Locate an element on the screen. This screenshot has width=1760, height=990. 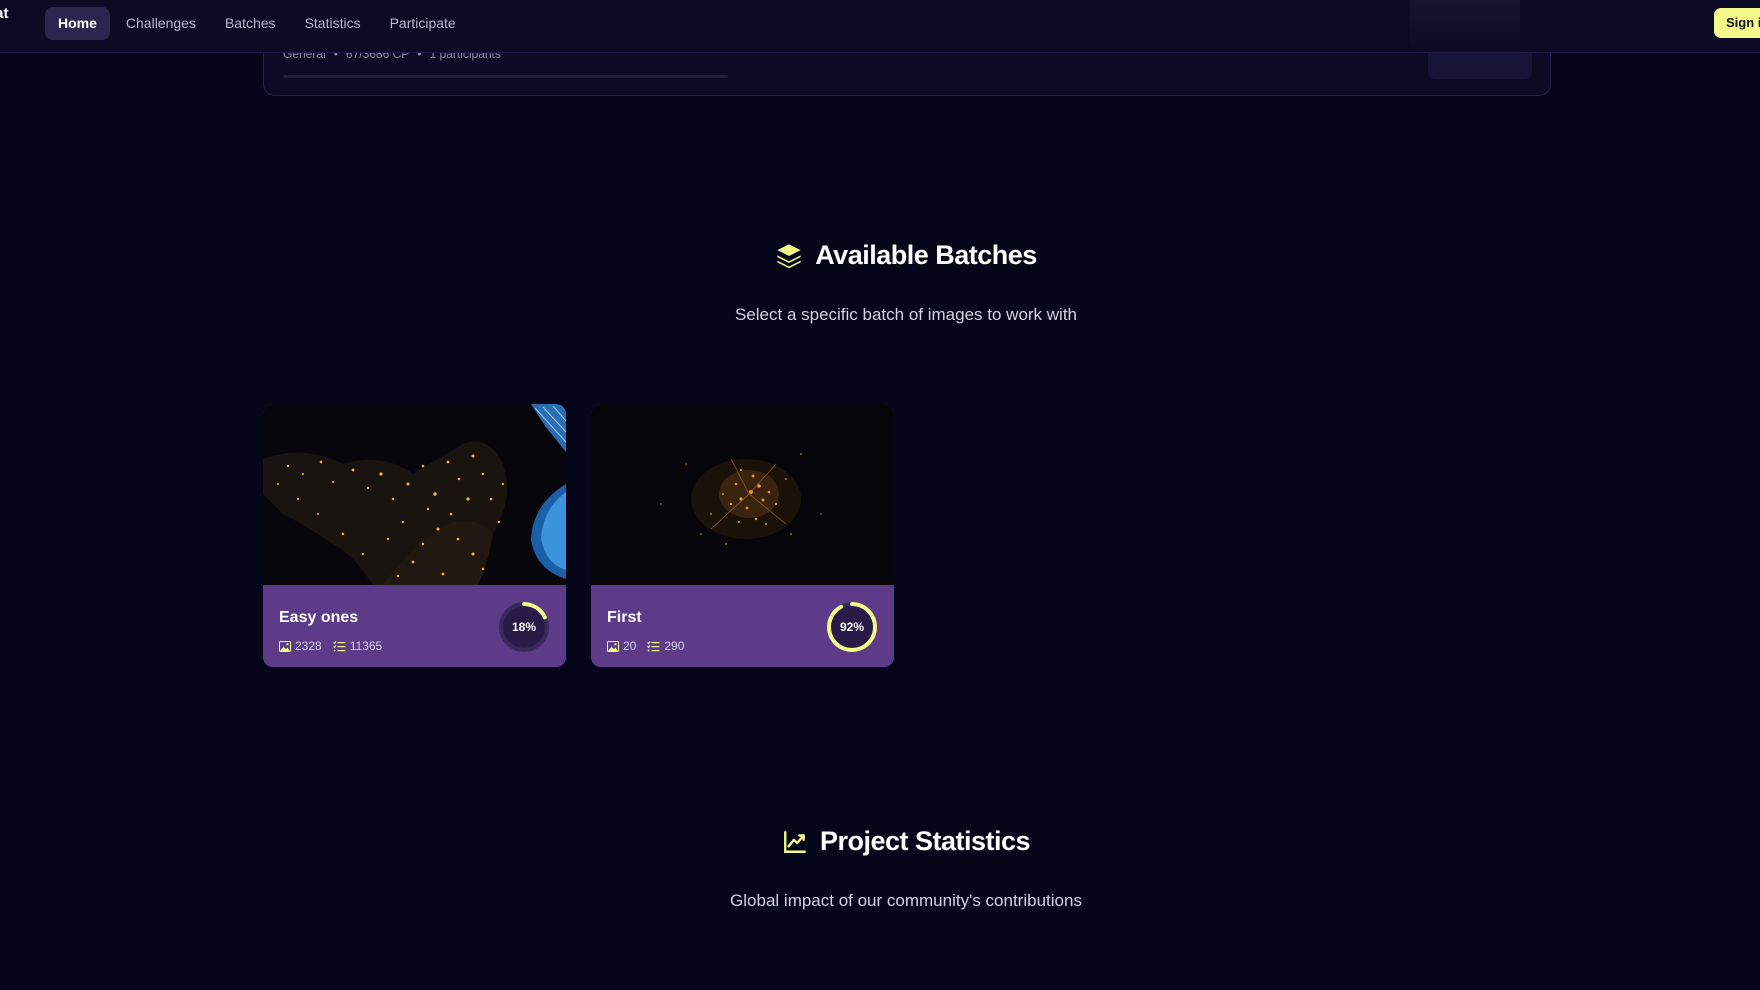
image-count-value: 20 is located at coordinates (630, 646).